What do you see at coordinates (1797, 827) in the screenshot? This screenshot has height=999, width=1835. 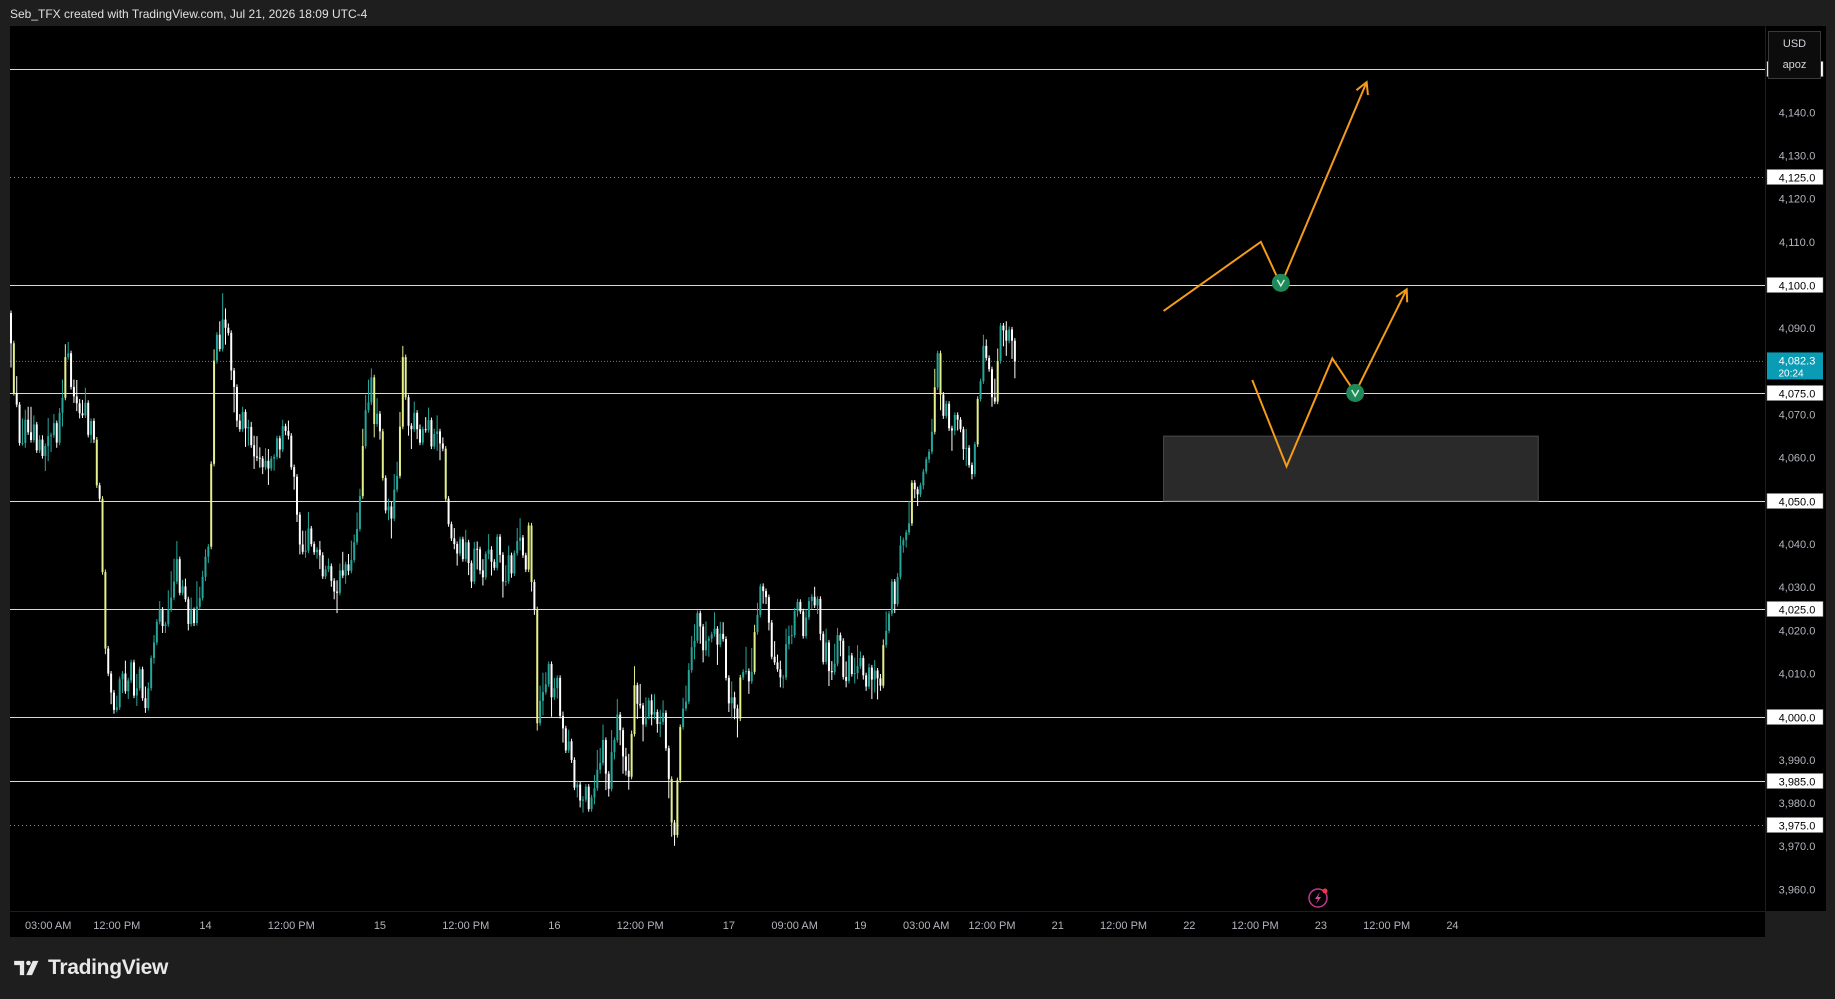 I see `level-price-label: 3,975.0` at bounding box center [1797, 827].